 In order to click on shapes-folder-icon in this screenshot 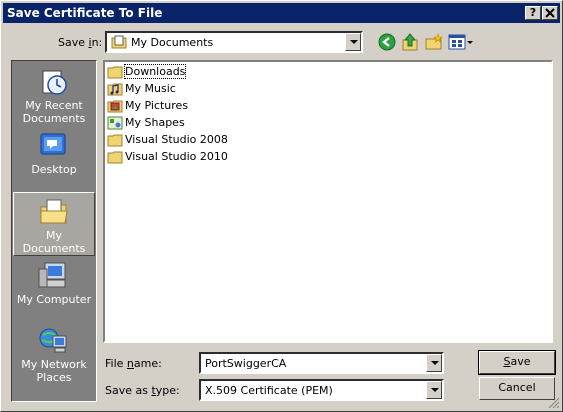, I will do `click(115, 123)`.